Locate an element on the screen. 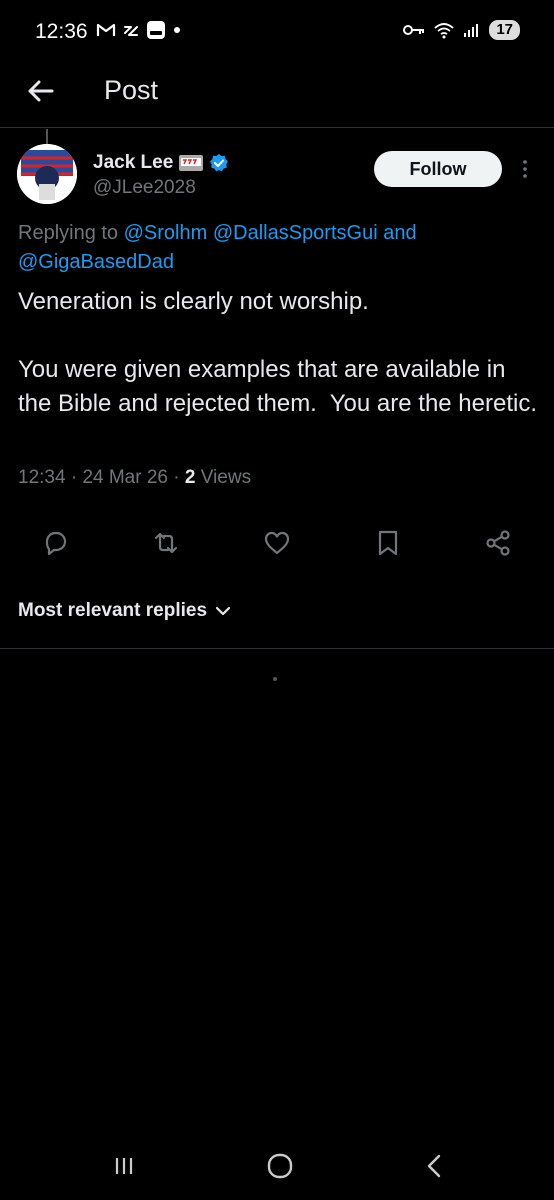 The height and width of the screenshot is (1200, 554). wifi-icon is located at coordinates (444, 31).